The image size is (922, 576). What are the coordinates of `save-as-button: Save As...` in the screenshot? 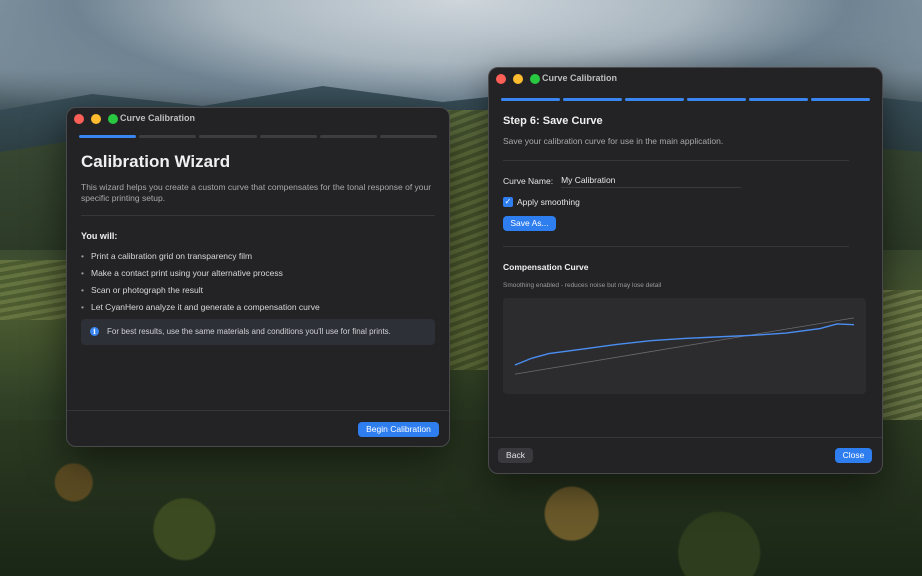 It's located at (529, 224).